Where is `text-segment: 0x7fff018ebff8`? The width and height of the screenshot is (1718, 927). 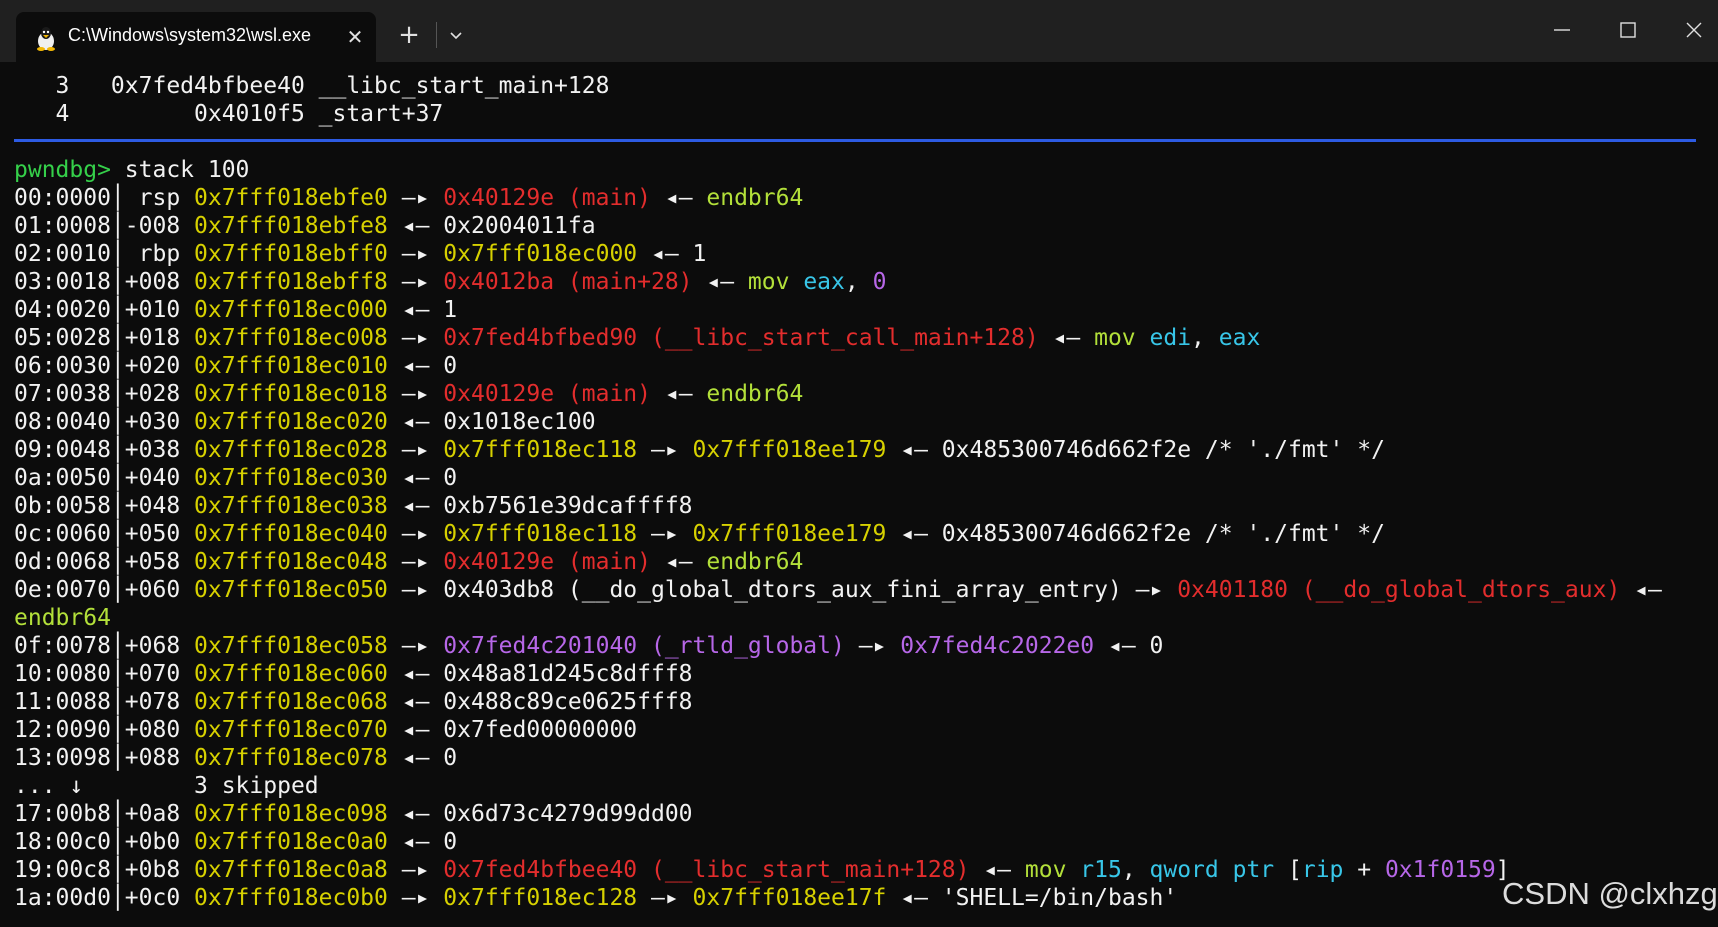
text-segment: 0x7fff018ebff8 is located at coordinates (291, 282).